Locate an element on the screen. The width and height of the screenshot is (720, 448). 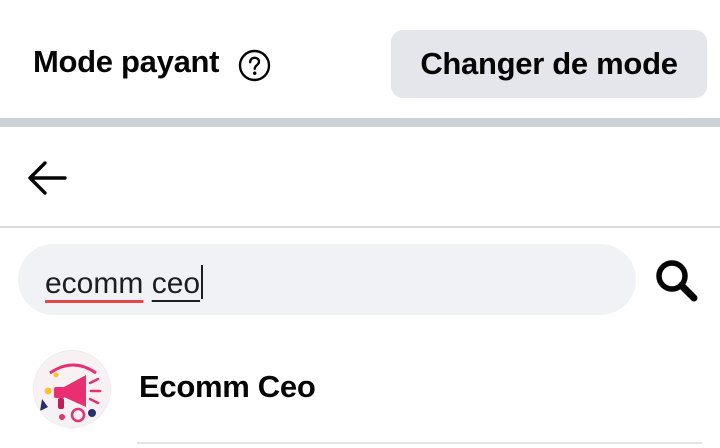
search-icon is located at coordinates (676, 280).